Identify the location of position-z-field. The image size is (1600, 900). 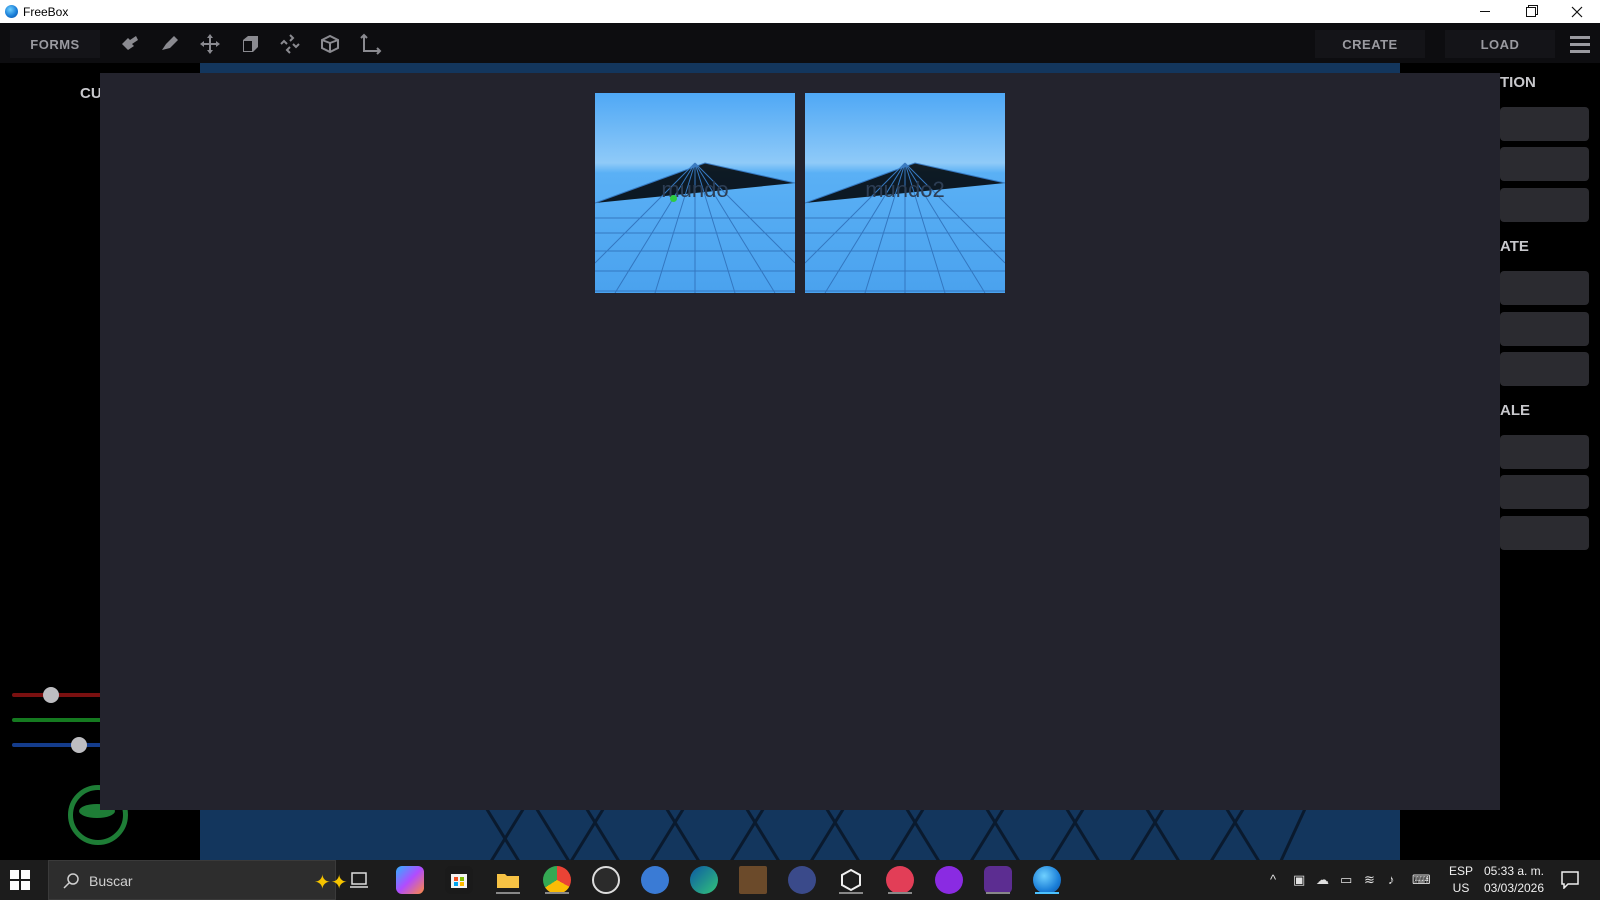
(1544, 205).